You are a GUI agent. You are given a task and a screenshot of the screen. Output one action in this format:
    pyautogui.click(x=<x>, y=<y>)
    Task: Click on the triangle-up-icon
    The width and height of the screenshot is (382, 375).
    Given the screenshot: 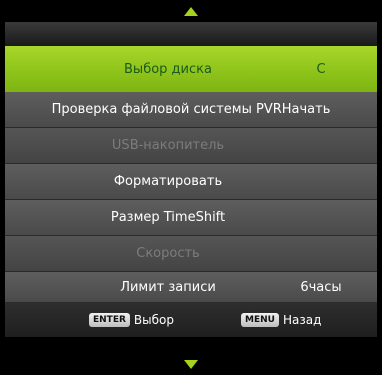 What is the action you would take?
    pyautogui.click(x=191, y=11)
    